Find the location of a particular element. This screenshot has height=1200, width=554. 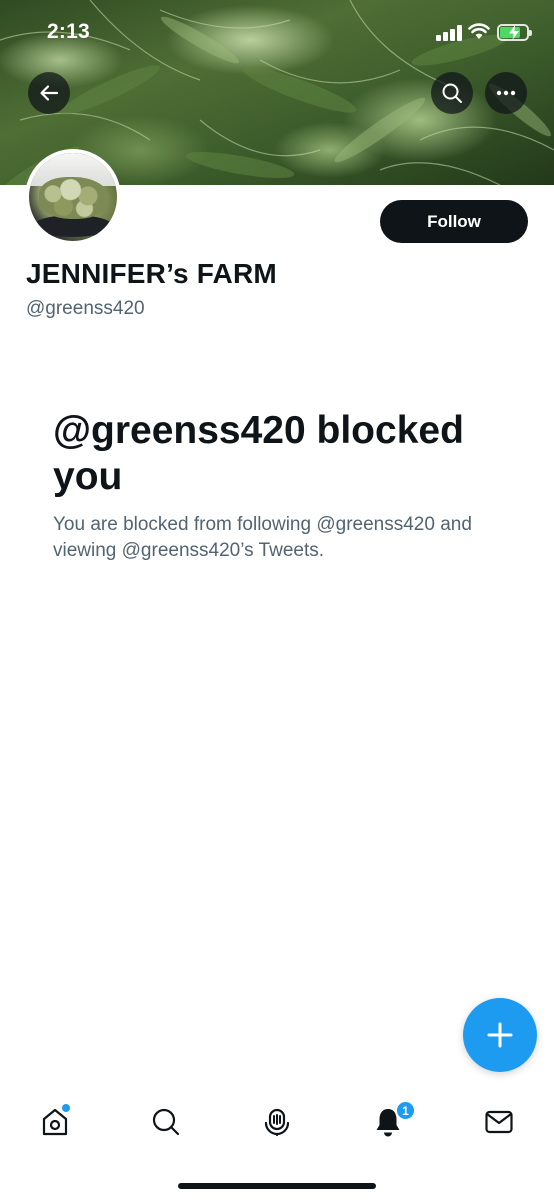

home-unread-dot is located at coordinates (66, 1108).